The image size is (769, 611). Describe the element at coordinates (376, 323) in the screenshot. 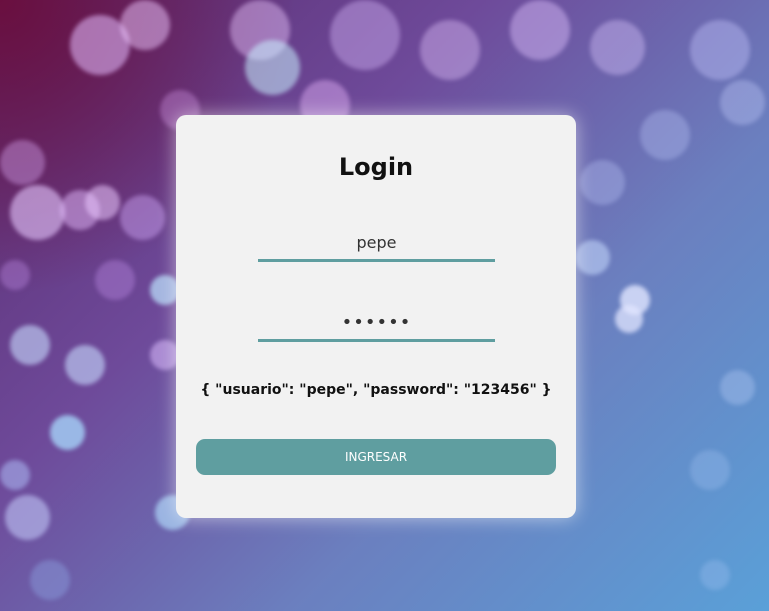

I see `password-input` at that location.